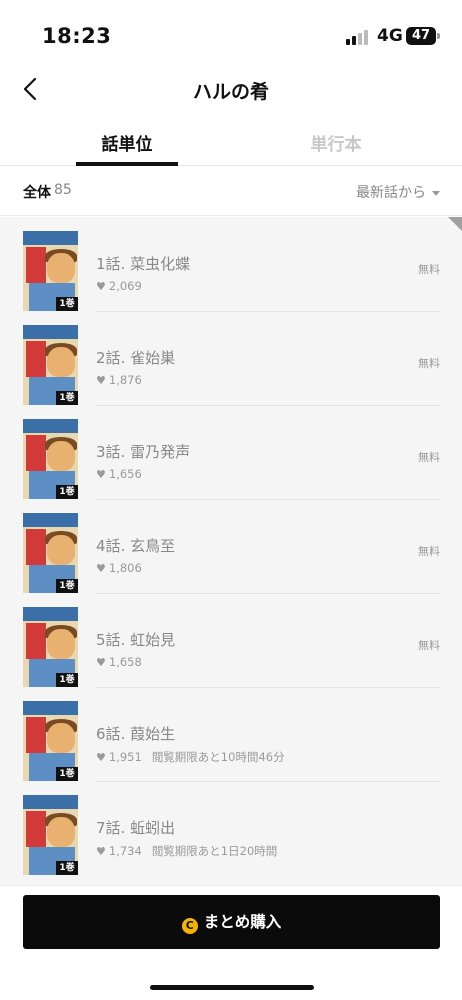 The width and height of the screenshot is (462, 1000). Describe the element at coordinates (231, 640) in the screenshot. I see `episode-row: 1巻 5話. 虹始見 ♥ 1,658 無料` at that location.